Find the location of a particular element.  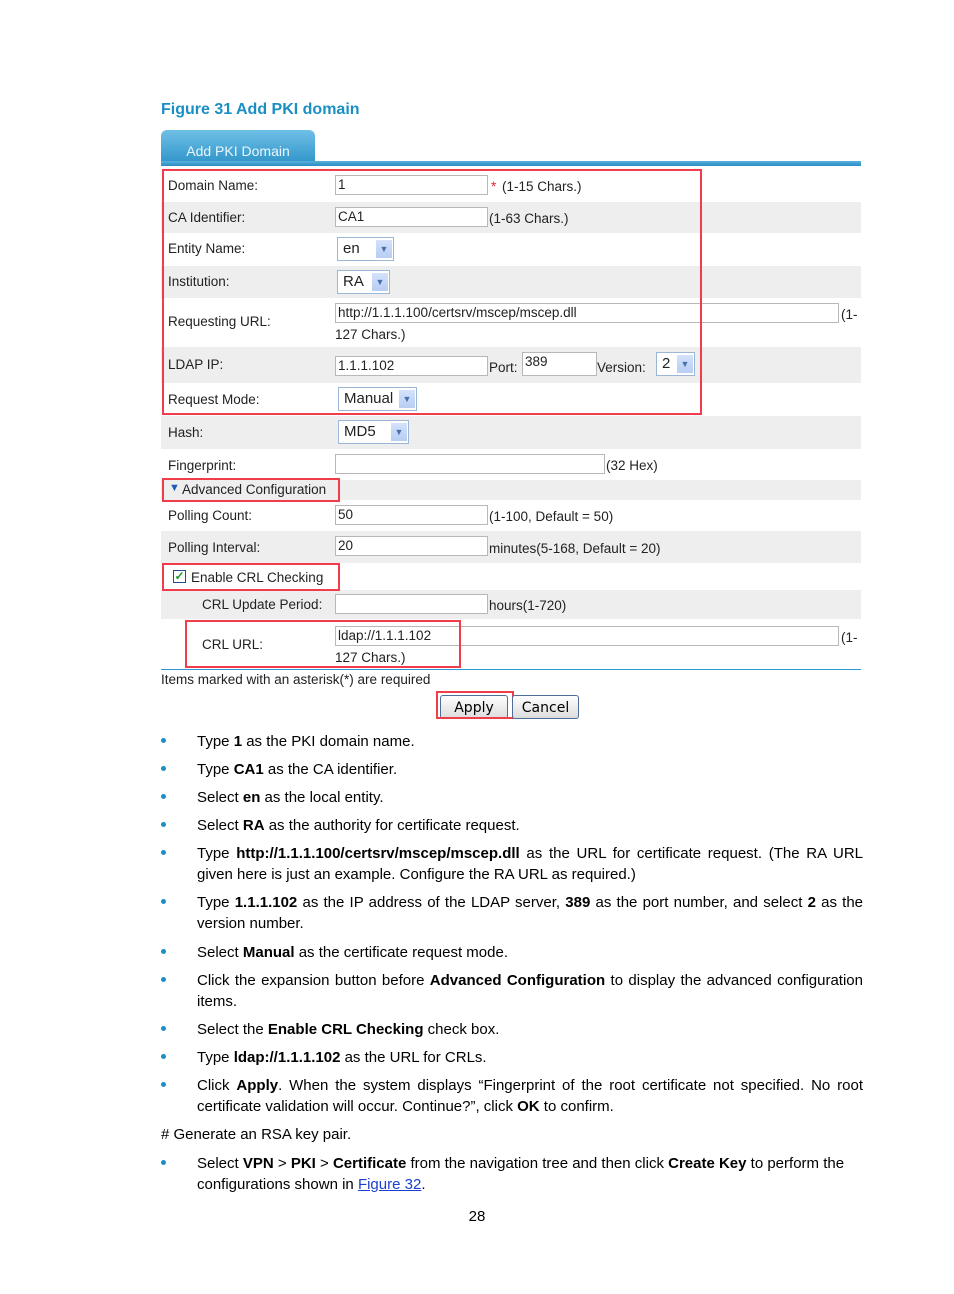

bold-term: CA1 is located at coordinates (248, 769).